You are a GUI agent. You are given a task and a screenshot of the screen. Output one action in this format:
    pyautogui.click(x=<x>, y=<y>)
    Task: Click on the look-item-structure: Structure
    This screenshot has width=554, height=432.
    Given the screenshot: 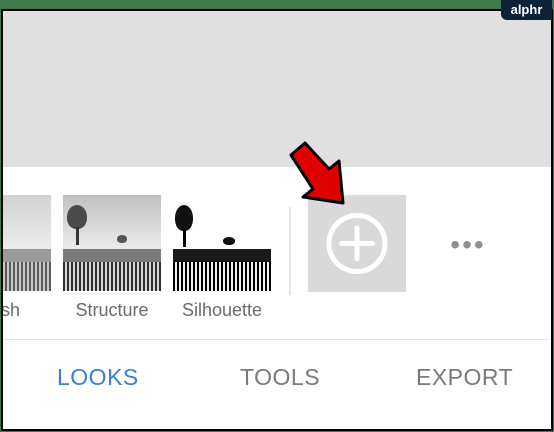 What is the action you would take?
    pyautogui.click(x=112, y=257)
    